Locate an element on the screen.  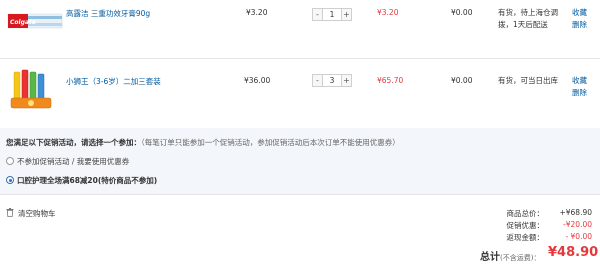
quantity-stepper: - 1 + is located at coordinates (332, 14).